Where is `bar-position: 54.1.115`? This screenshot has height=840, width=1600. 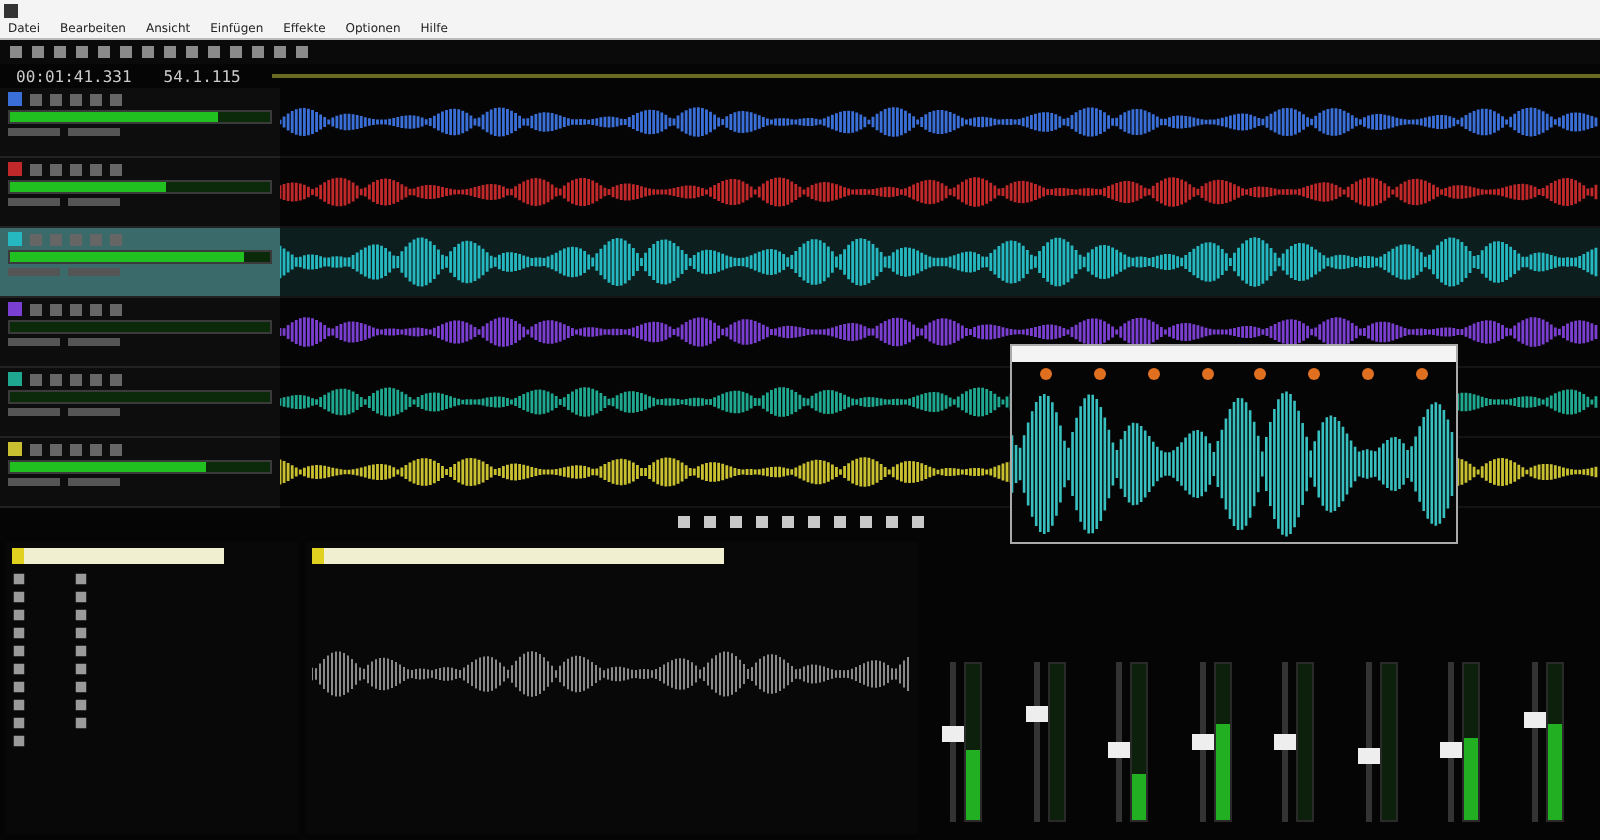
bar-position: 54.1.115 is located at coordinates (202, 76).